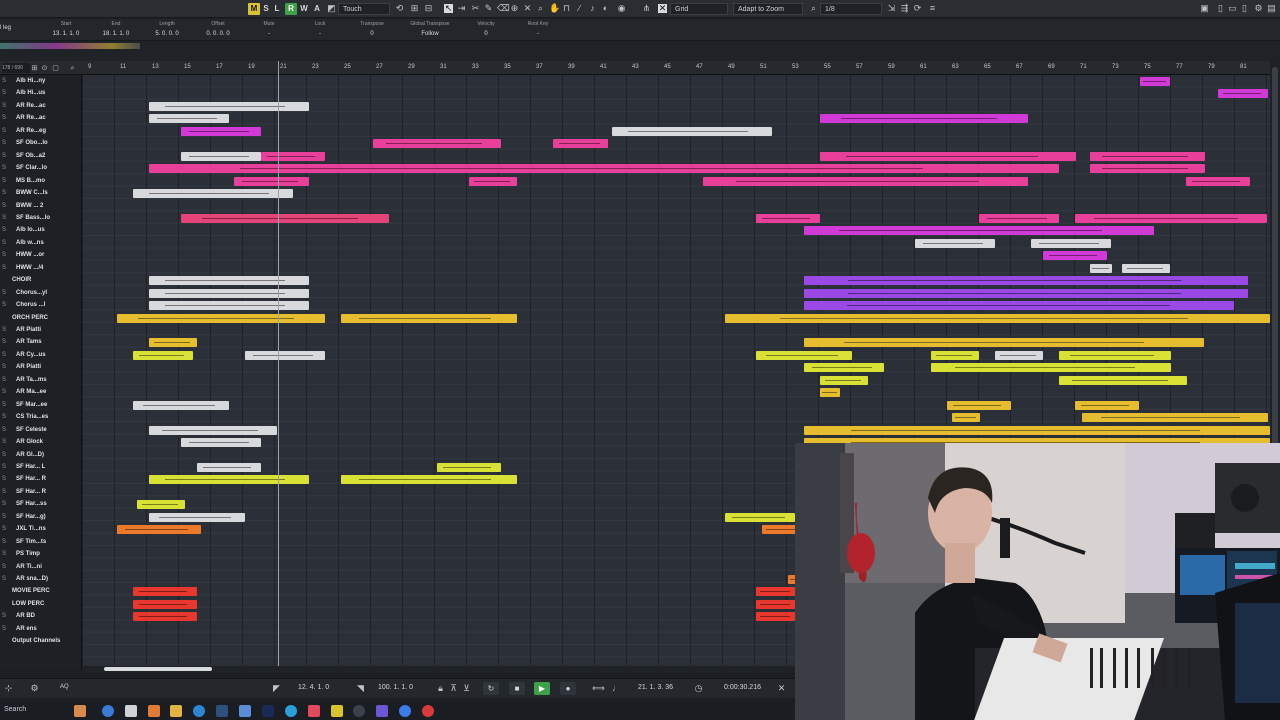  Describe the element at coordinates (40, 293) in the screenshot. I see `track-row: S Chorus...yl` at that location.